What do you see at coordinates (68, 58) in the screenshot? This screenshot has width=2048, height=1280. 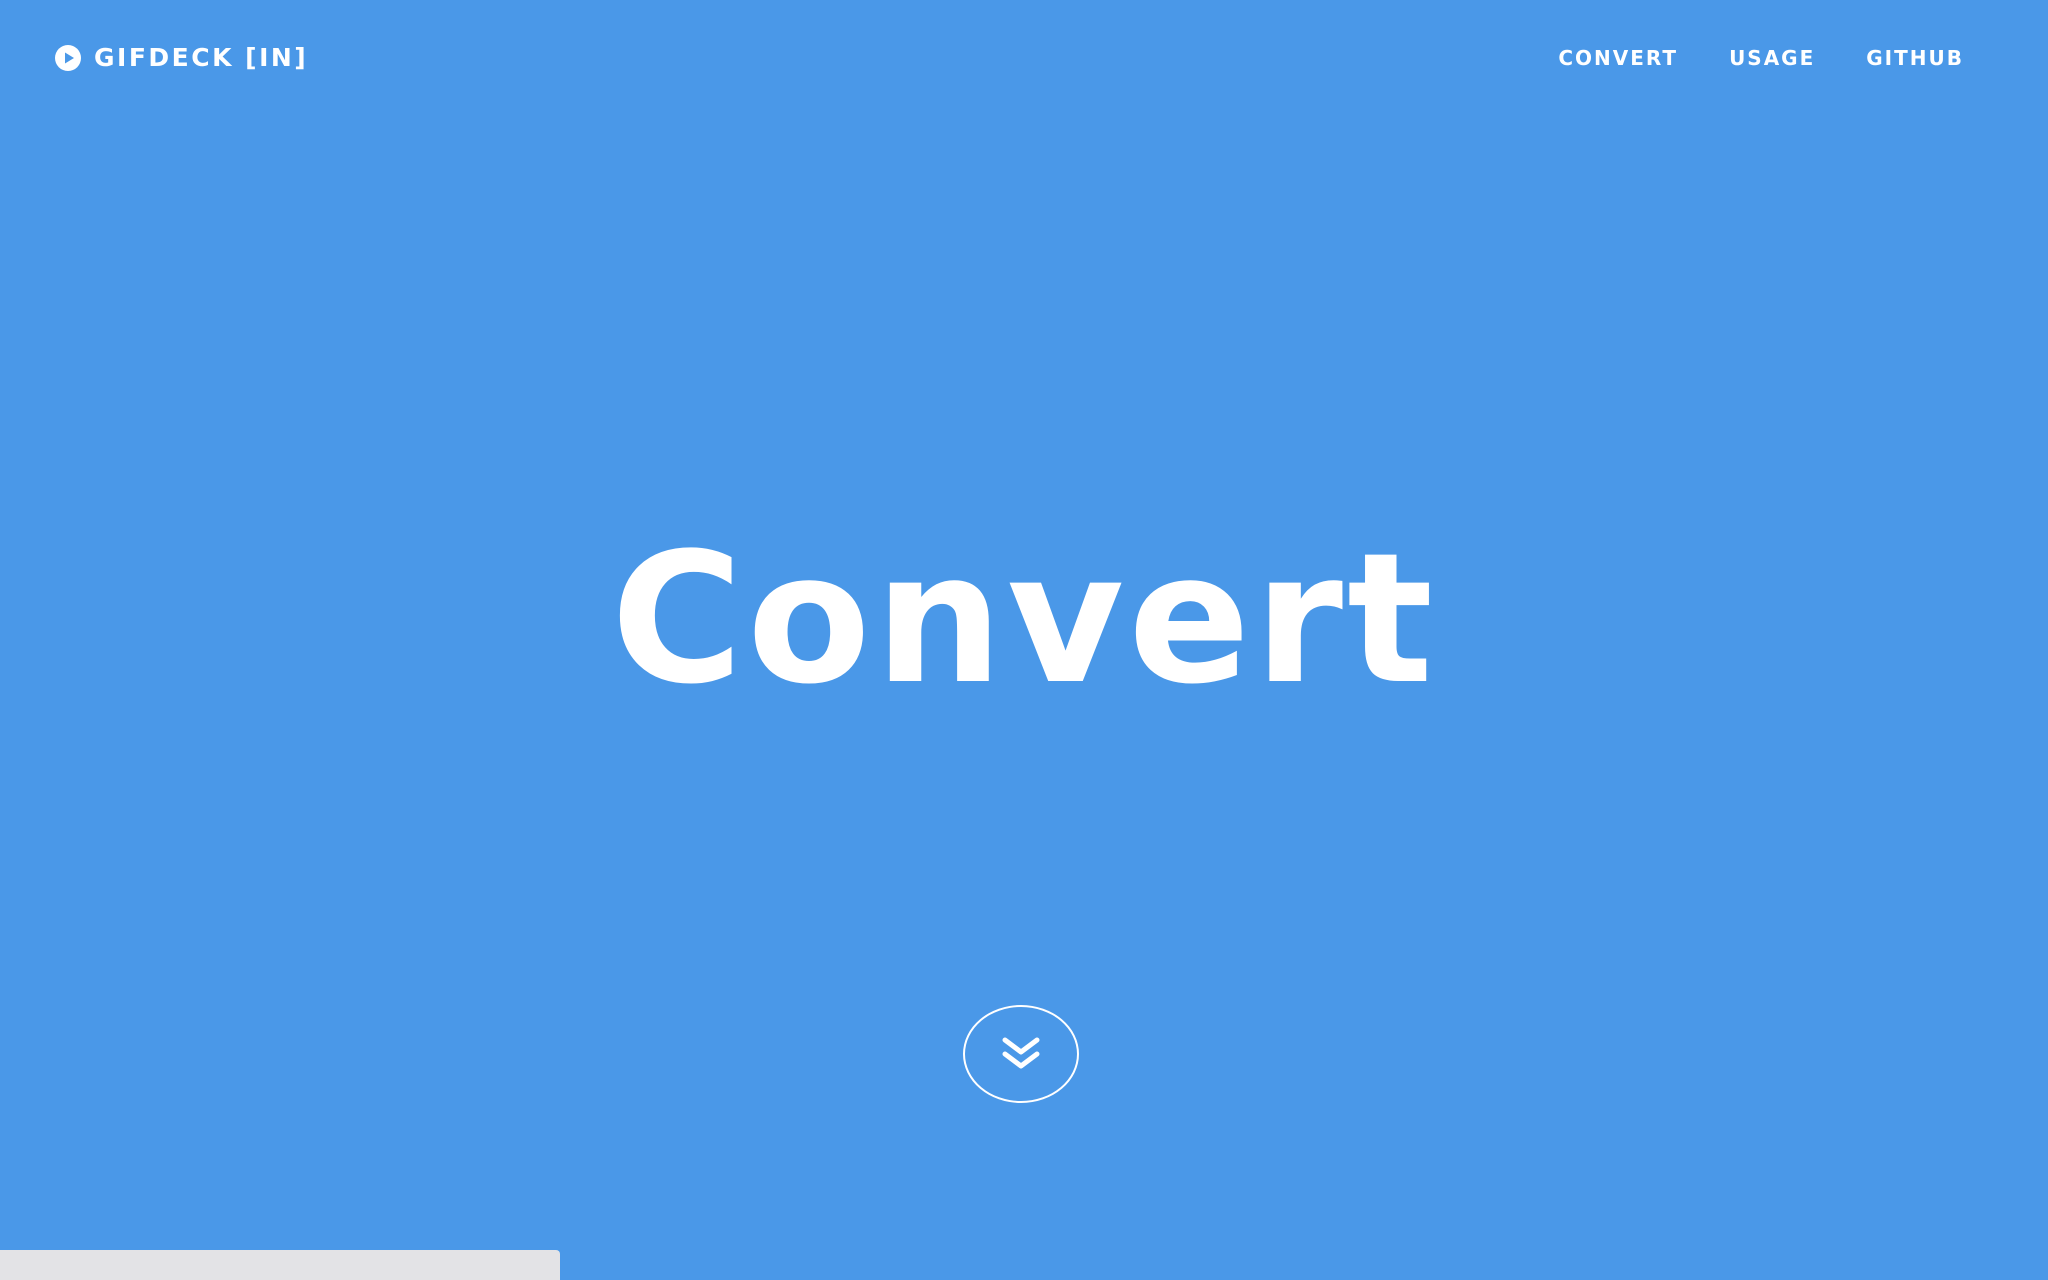 I see `play-circle-icon` at bounding box center [68, 58].